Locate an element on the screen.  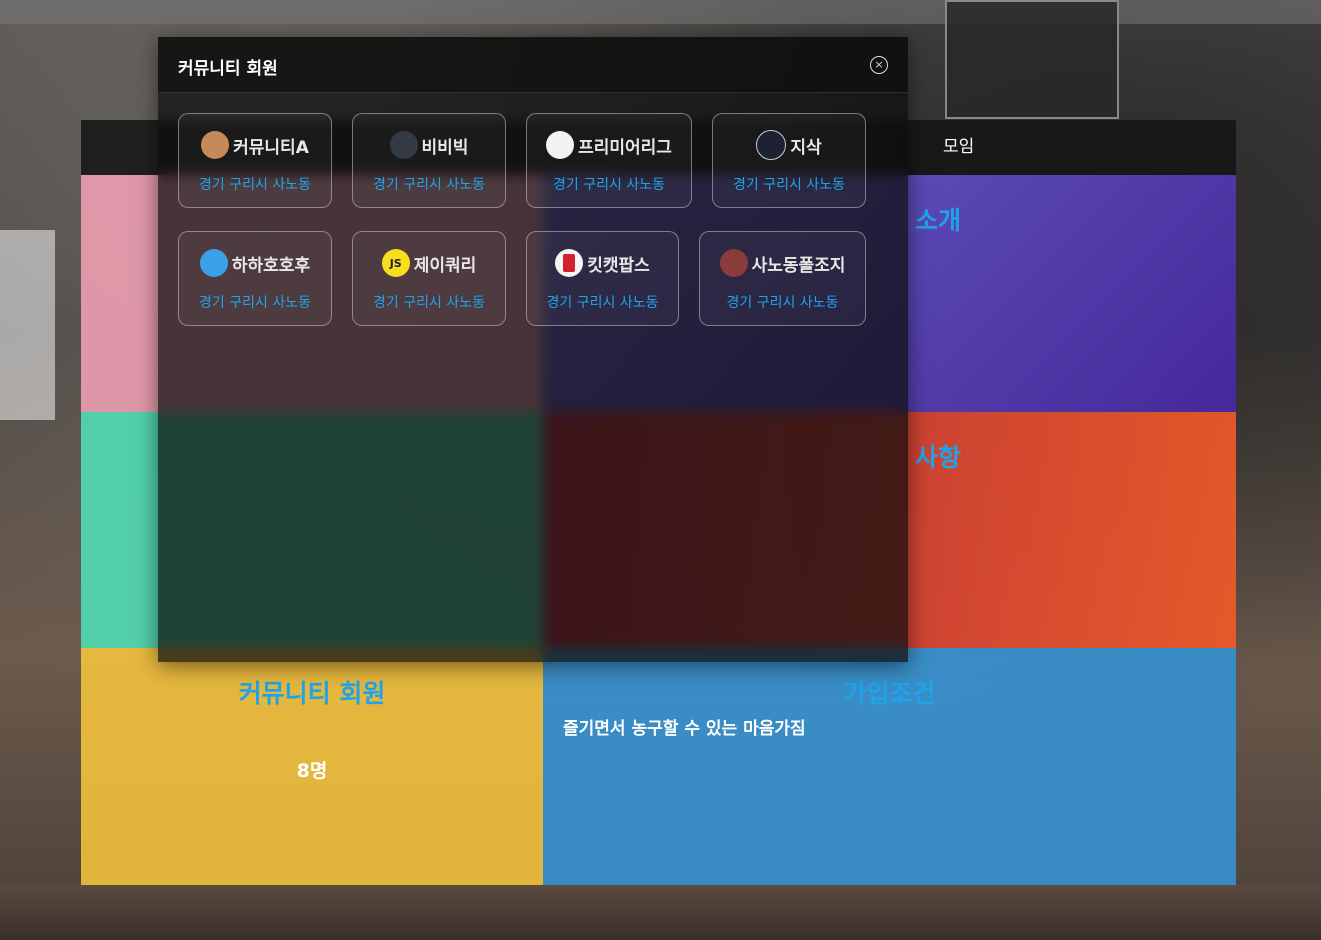
modal-header: 커뮤니티 회원 × is located at coordinates (533, 65).